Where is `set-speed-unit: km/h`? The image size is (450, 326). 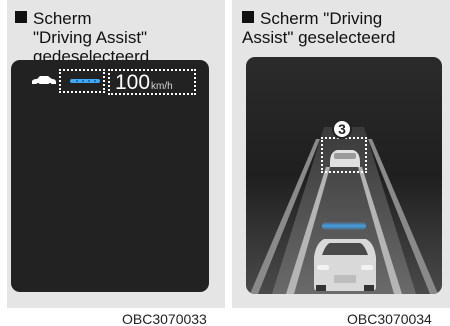
set-speed-unit: km/h is located at coordinates (162, 86).